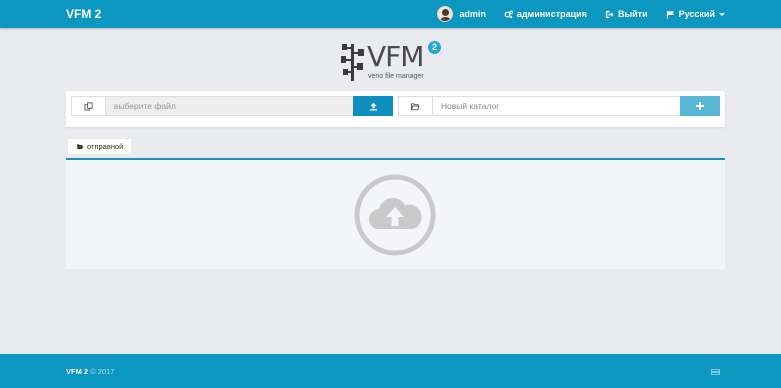 The image size is (781, 388). Describe the element at coordinates (105, 146) in the screenshot. I see `breadcrumb-label: отправной` at that location.